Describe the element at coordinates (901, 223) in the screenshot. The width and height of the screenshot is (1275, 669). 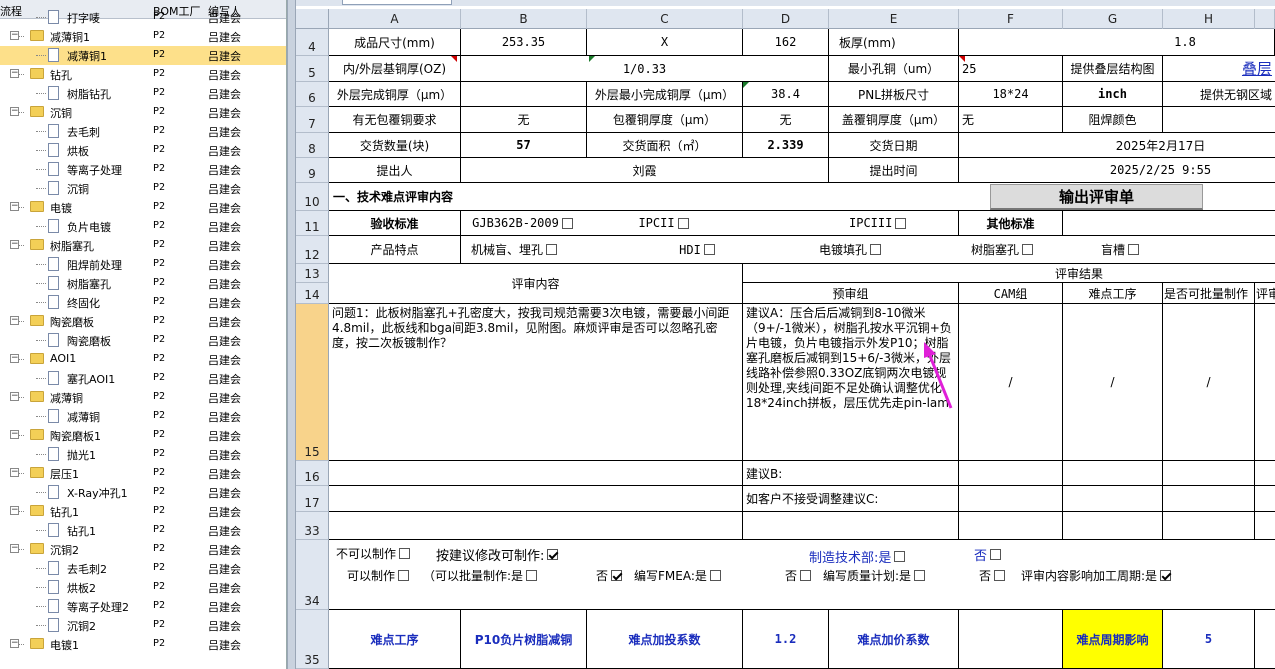
I see `std-ipciii-checkbox` at that location.